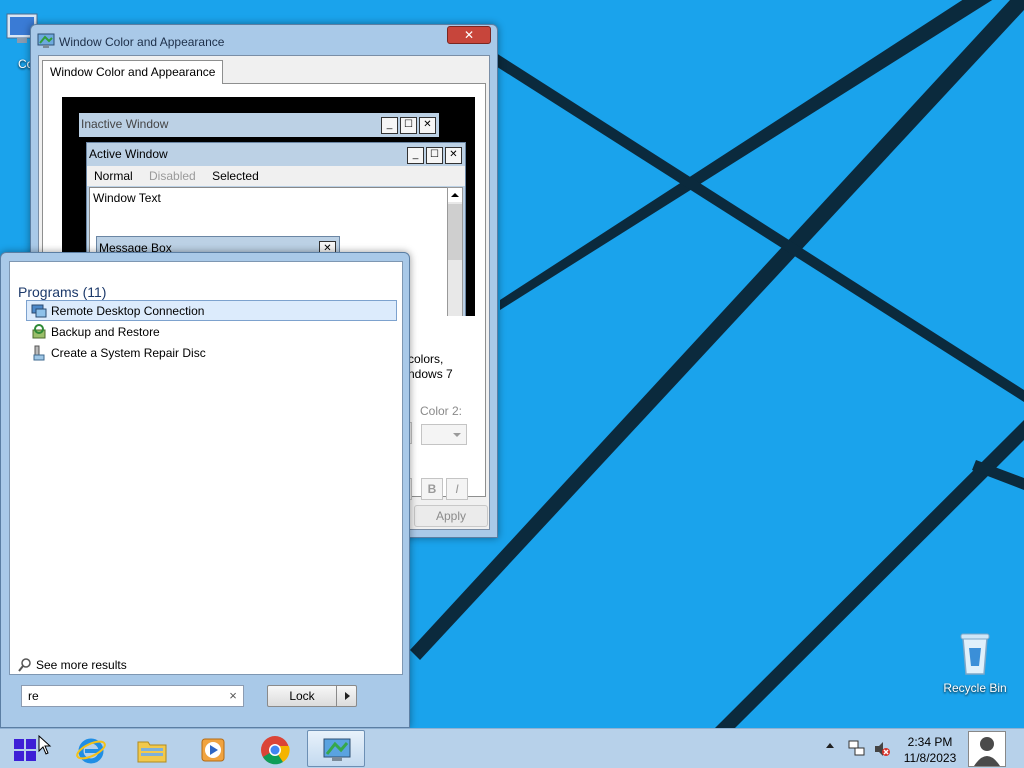 The image size is (1024, 768). What do you see at coordinates (426, 359) in the screenshot?
I see `description-text-line1: colors,` at bounding box center [426, 359].